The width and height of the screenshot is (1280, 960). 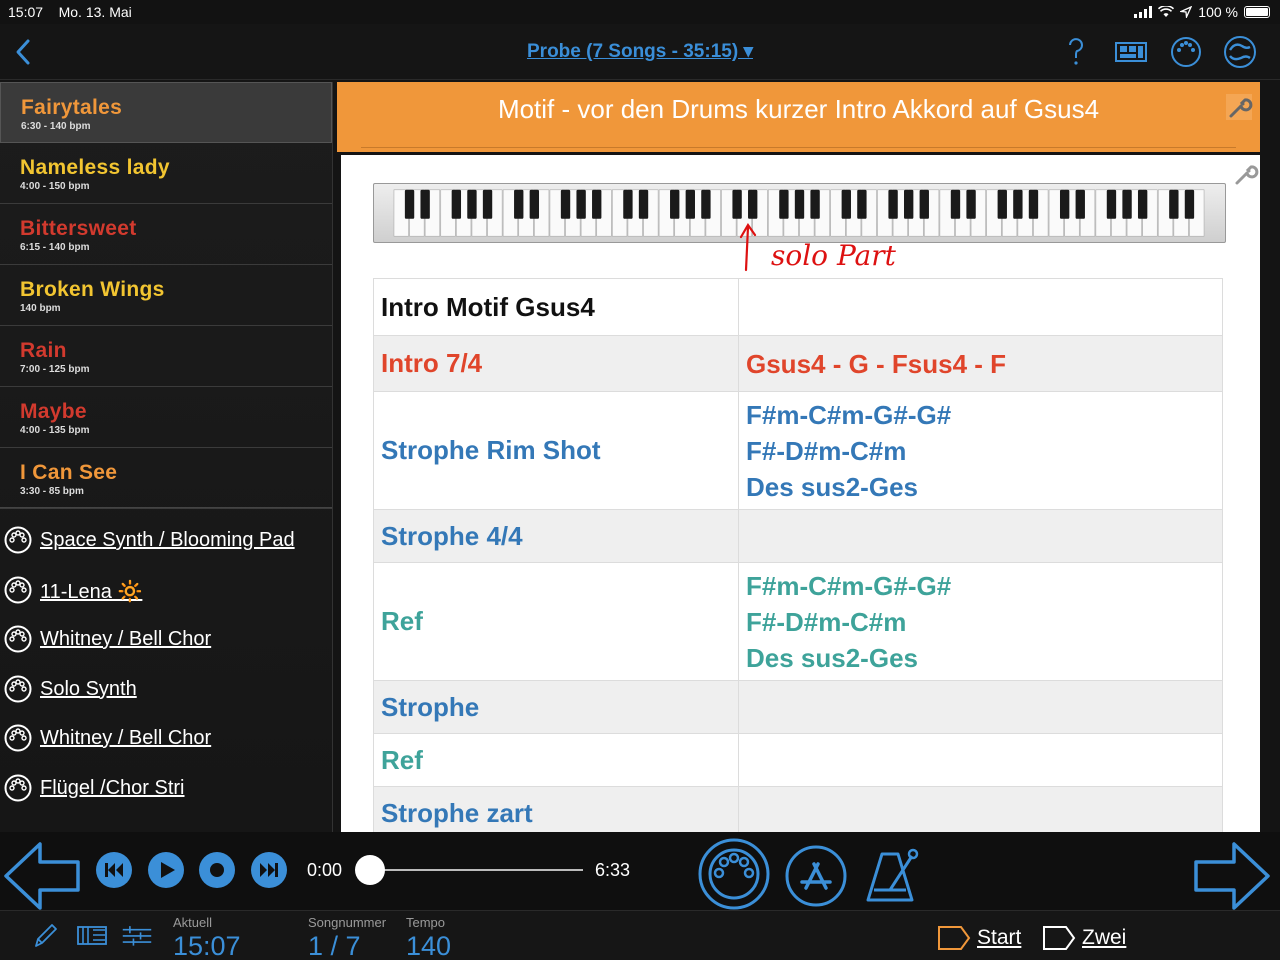 What do you see at coordinates (166, 417) in the screenshot?
I see `song-item: Maybe 4:00 - 135 bpm` at bounding box center [166, 417].